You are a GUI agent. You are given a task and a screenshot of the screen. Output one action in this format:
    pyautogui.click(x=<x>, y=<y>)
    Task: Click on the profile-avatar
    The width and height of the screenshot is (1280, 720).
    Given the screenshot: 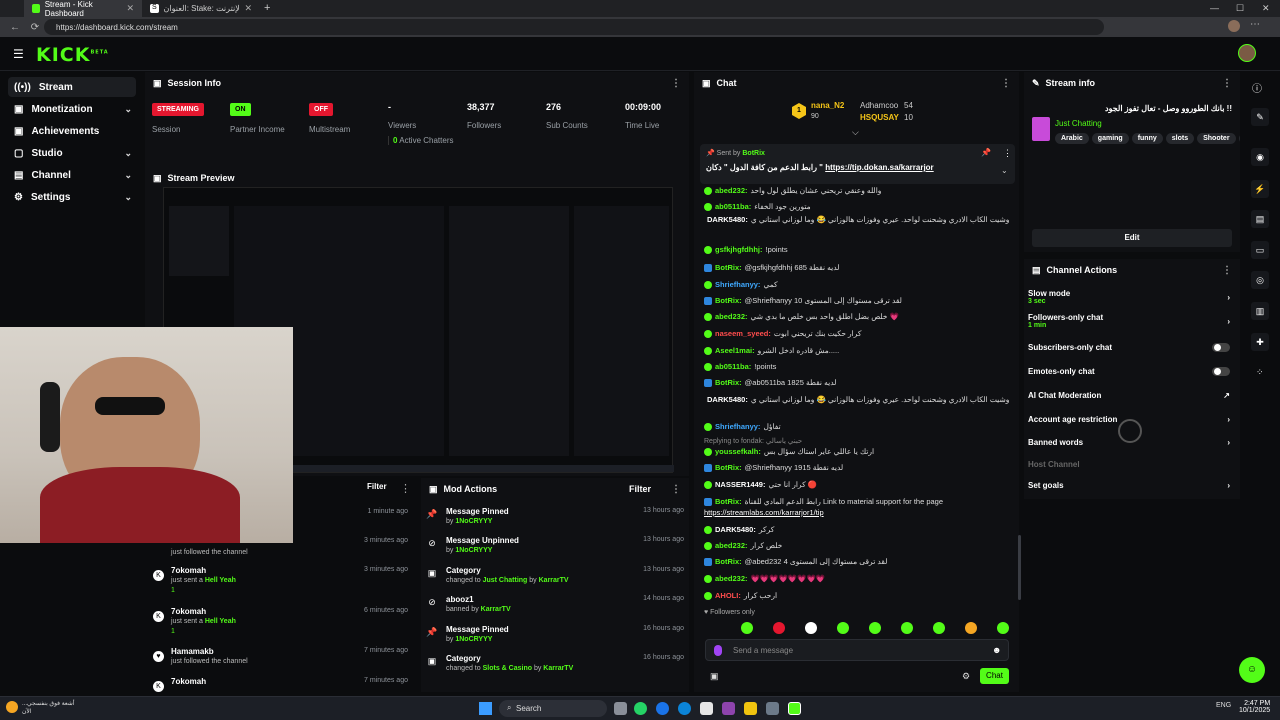 What is the action you would take?
    pyautogui.click(x=1234, y=26)
    